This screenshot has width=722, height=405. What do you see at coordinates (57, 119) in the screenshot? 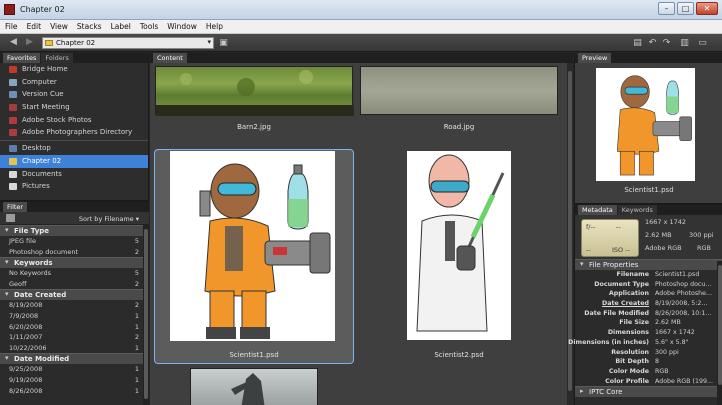
I see `favorite-item-label: Adobe Stock Photos` at bounding box center [57, 119].